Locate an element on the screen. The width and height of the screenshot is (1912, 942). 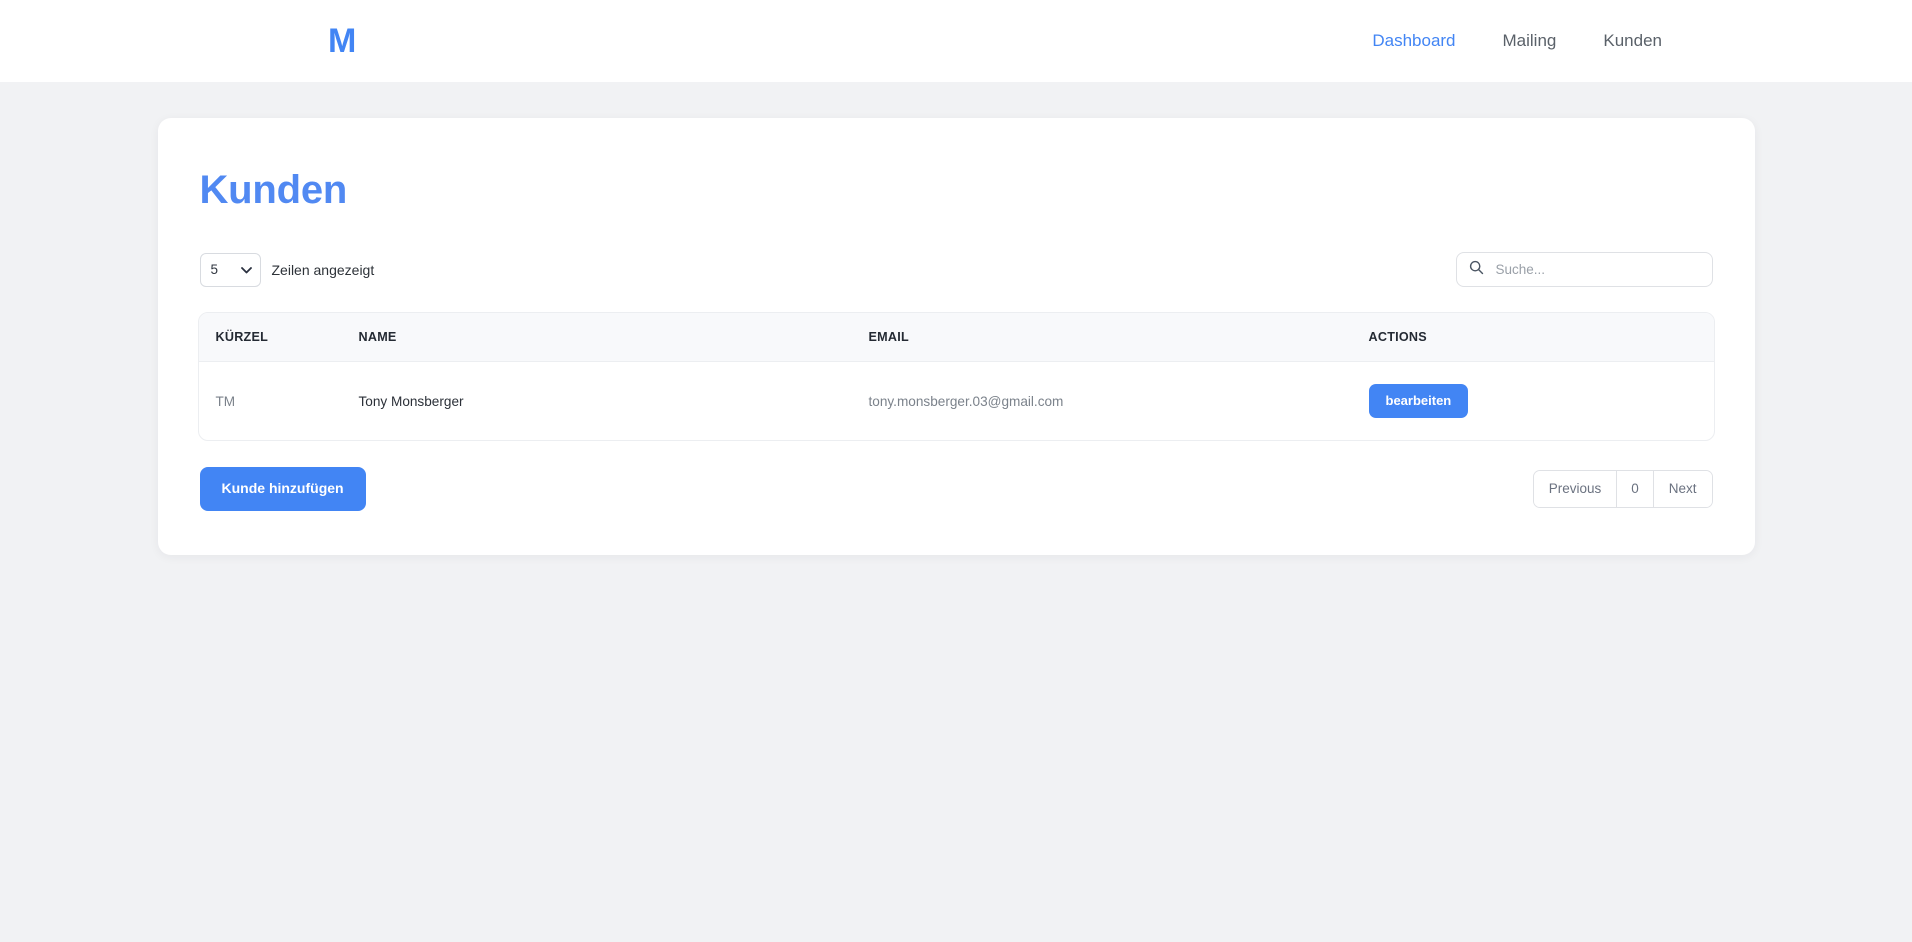
rows-per-page-group: 5 Zeilen angezeigt is located at coordinates (287, 269).